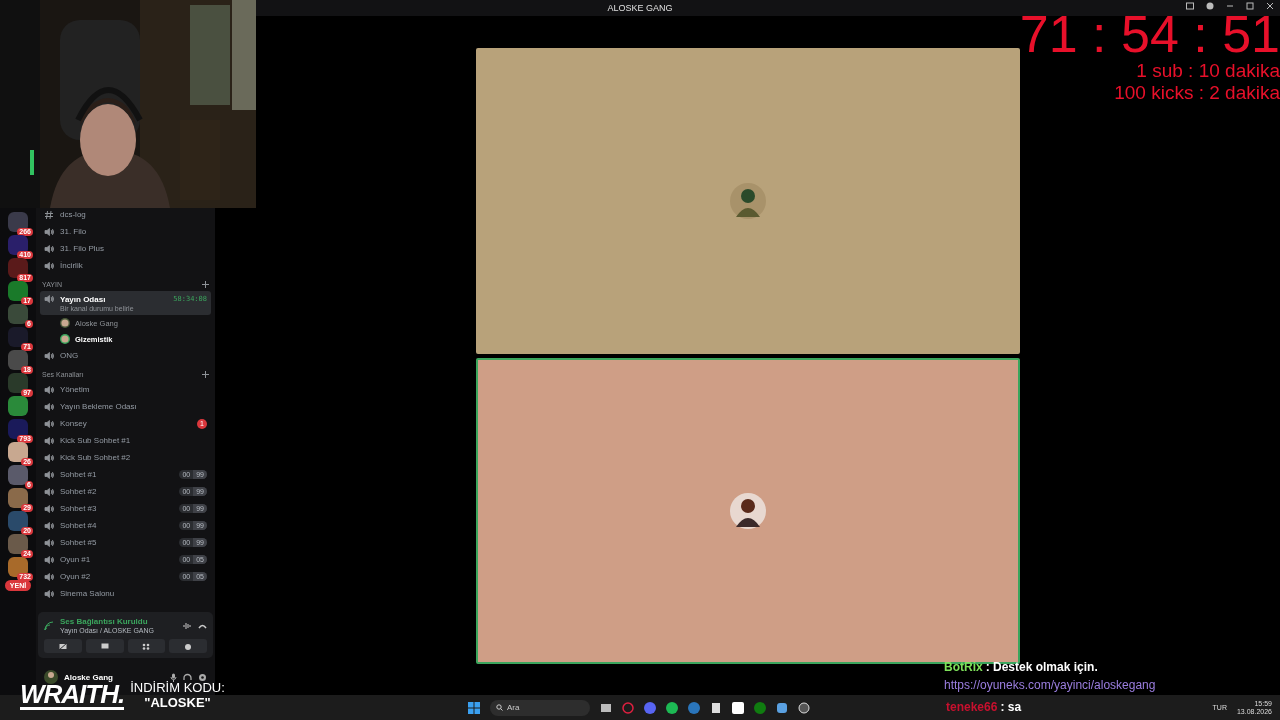 Image resolution: width=1280 pixels, height=720 pixels. Describe the element at coordinates (125, 457) in the screenshot. I see `channel-item: Kick Sub Sohbet #2` at that location.